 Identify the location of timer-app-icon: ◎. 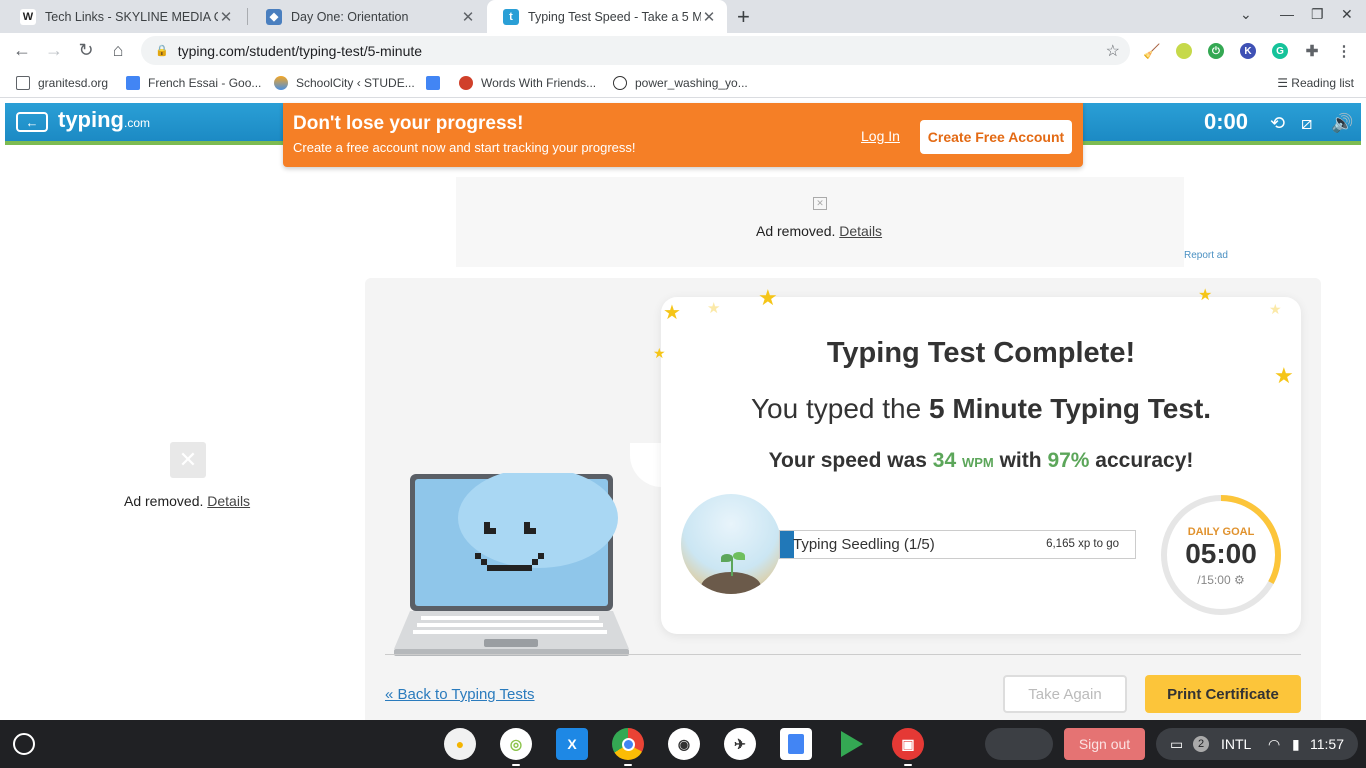
(516, 744).